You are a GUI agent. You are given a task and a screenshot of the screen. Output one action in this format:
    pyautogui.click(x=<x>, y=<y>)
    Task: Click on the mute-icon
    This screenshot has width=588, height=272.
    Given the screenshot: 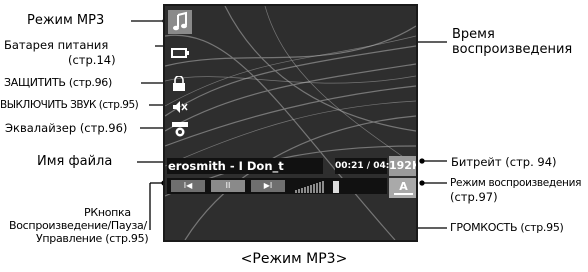 What is the action you would take?
    pyautogui.click(x=180, y=108)
    